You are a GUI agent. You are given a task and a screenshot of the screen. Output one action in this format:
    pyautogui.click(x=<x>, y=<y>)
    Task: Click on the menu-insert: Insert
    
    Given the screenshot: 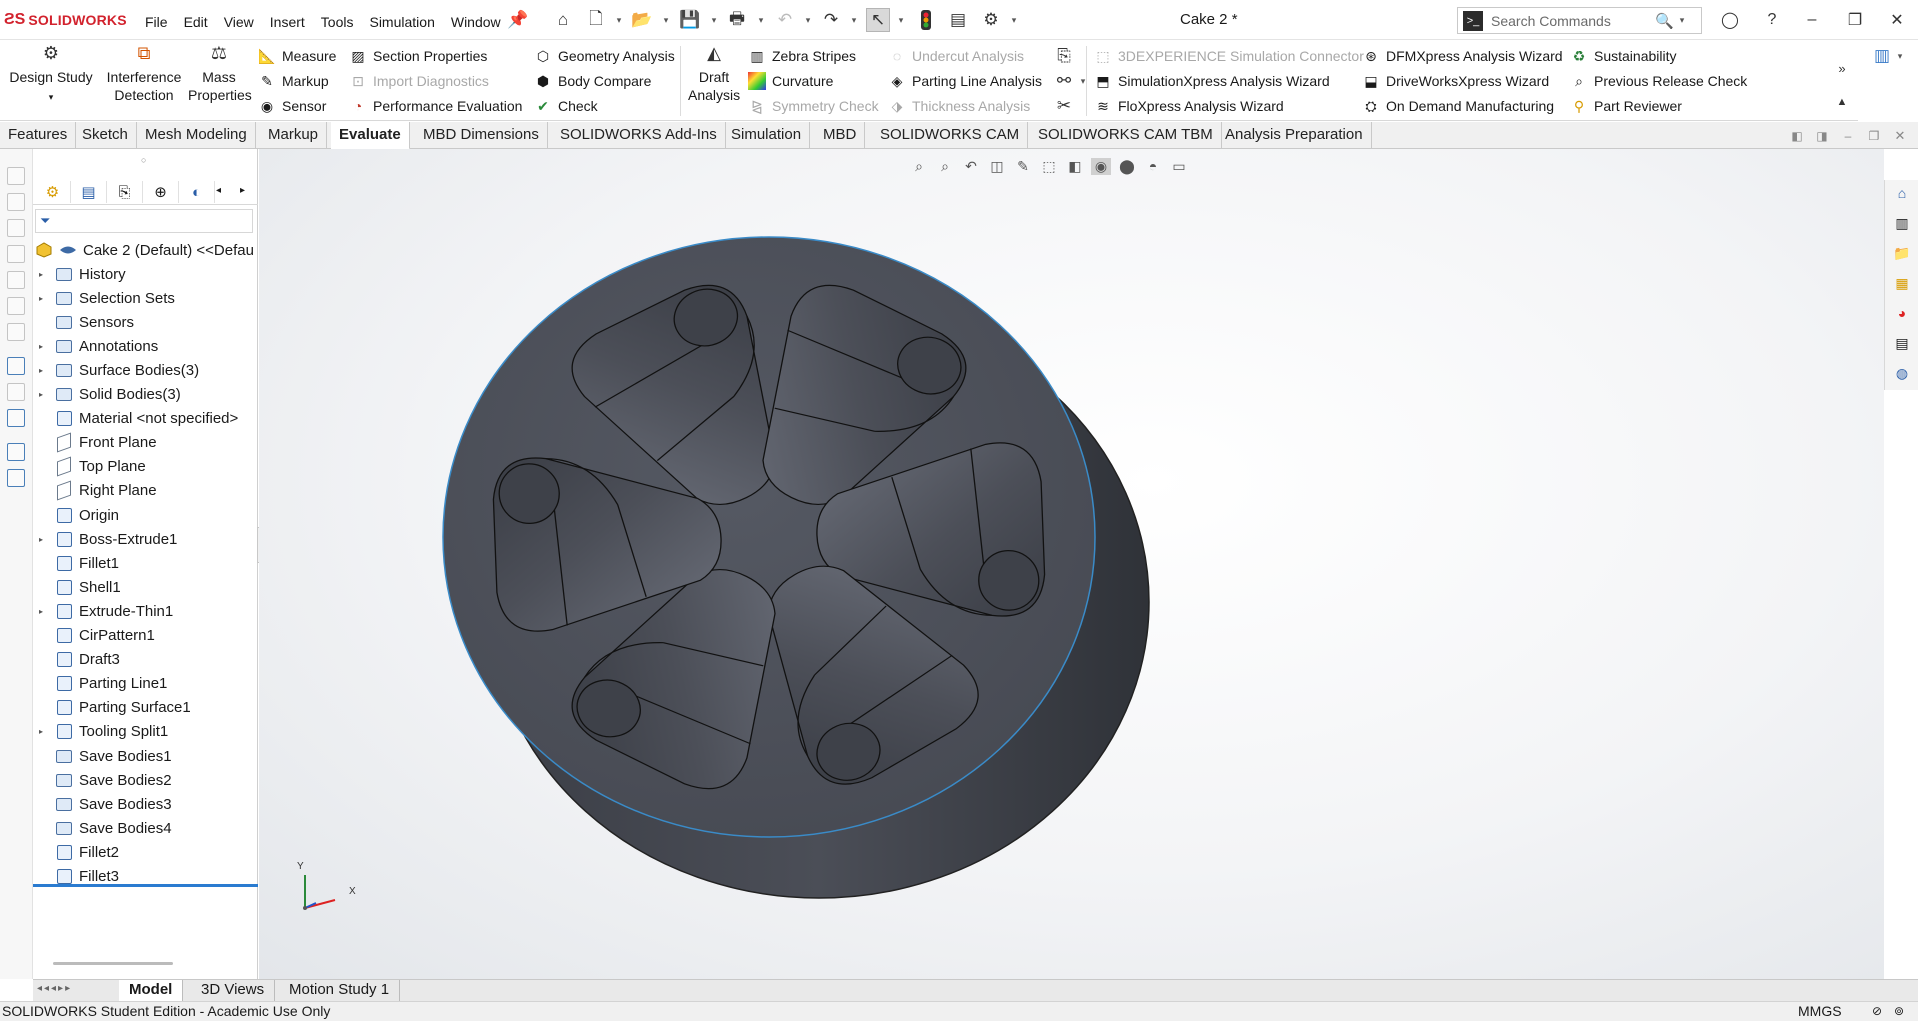 What is the action you would take?
    pyautogui.click(x=287, y=22)
    